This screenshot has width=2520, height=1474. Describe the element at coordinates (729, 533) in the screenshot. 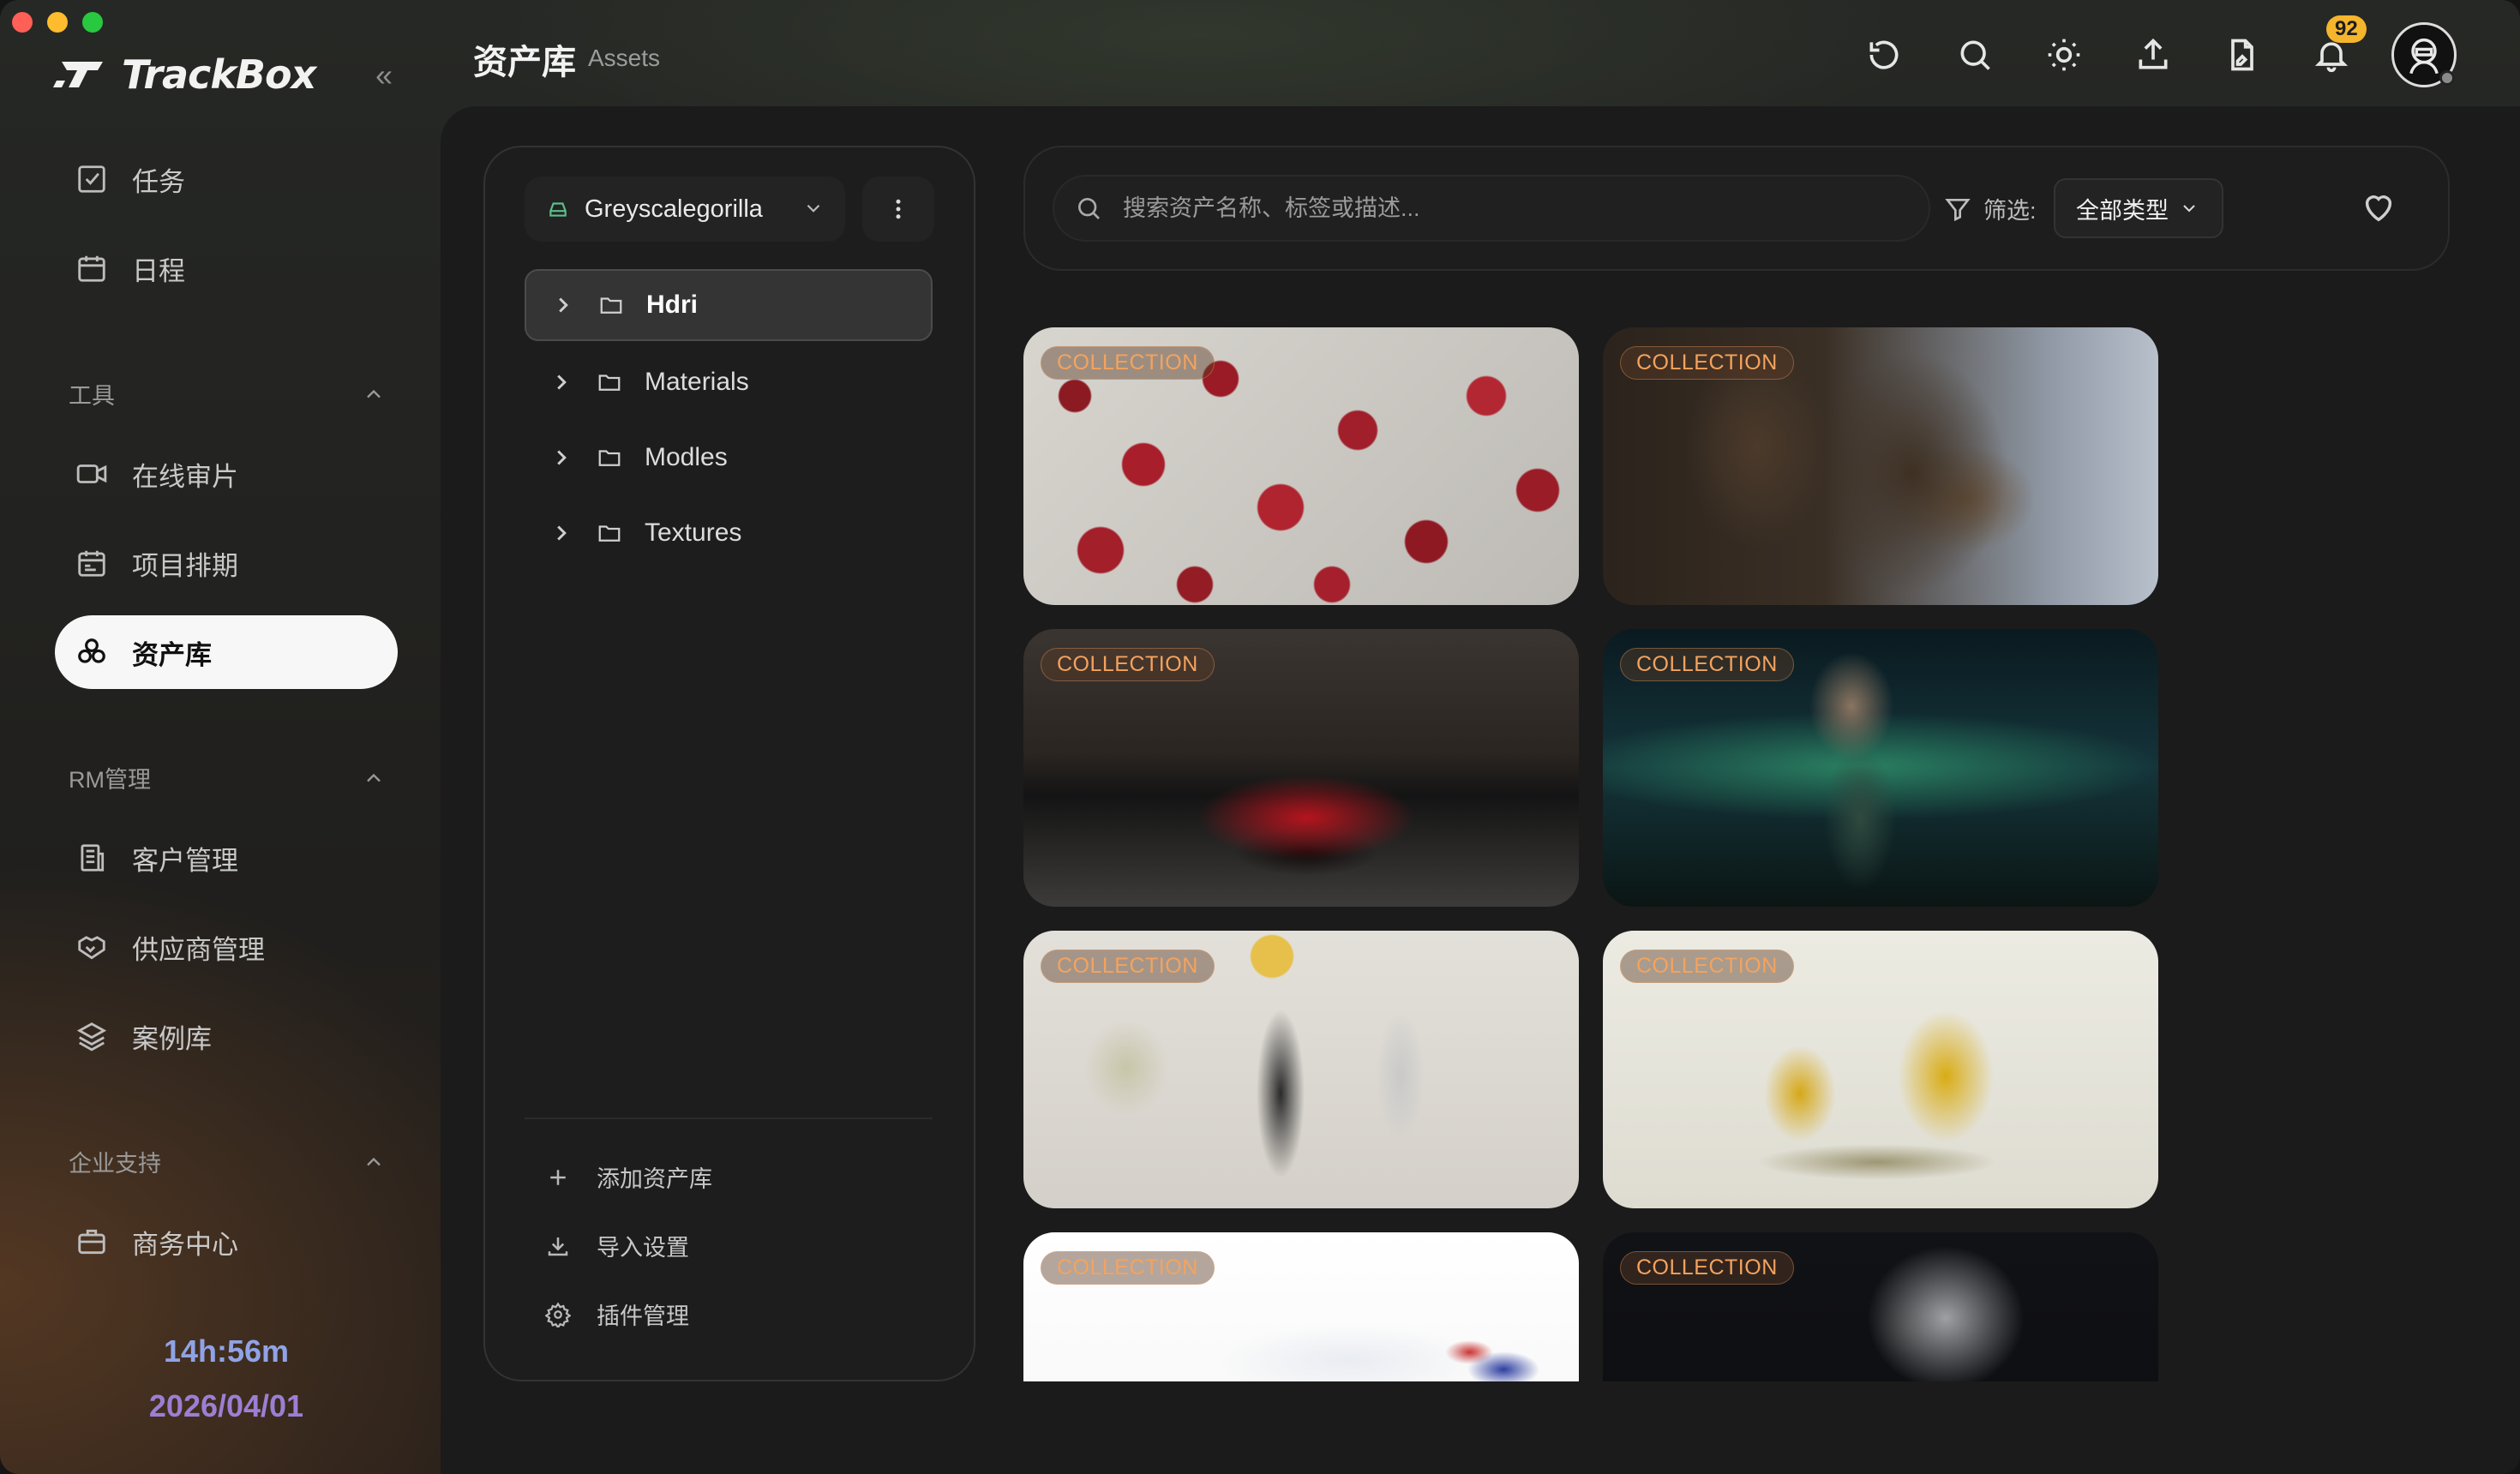

I see `folder-item-textures: Textures` at that location.